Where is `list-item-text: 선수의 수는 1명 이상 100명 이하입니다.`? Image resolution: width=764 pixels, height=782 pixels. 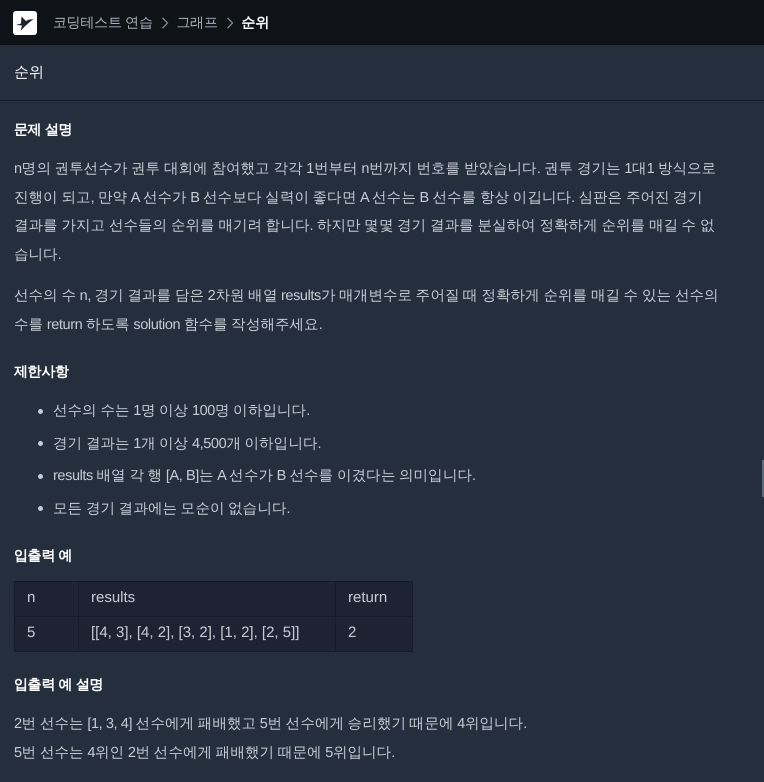
list-item-text: 선수의 수는 1명 이상 100명 이하입니다. is located at coordinates (181, 411).